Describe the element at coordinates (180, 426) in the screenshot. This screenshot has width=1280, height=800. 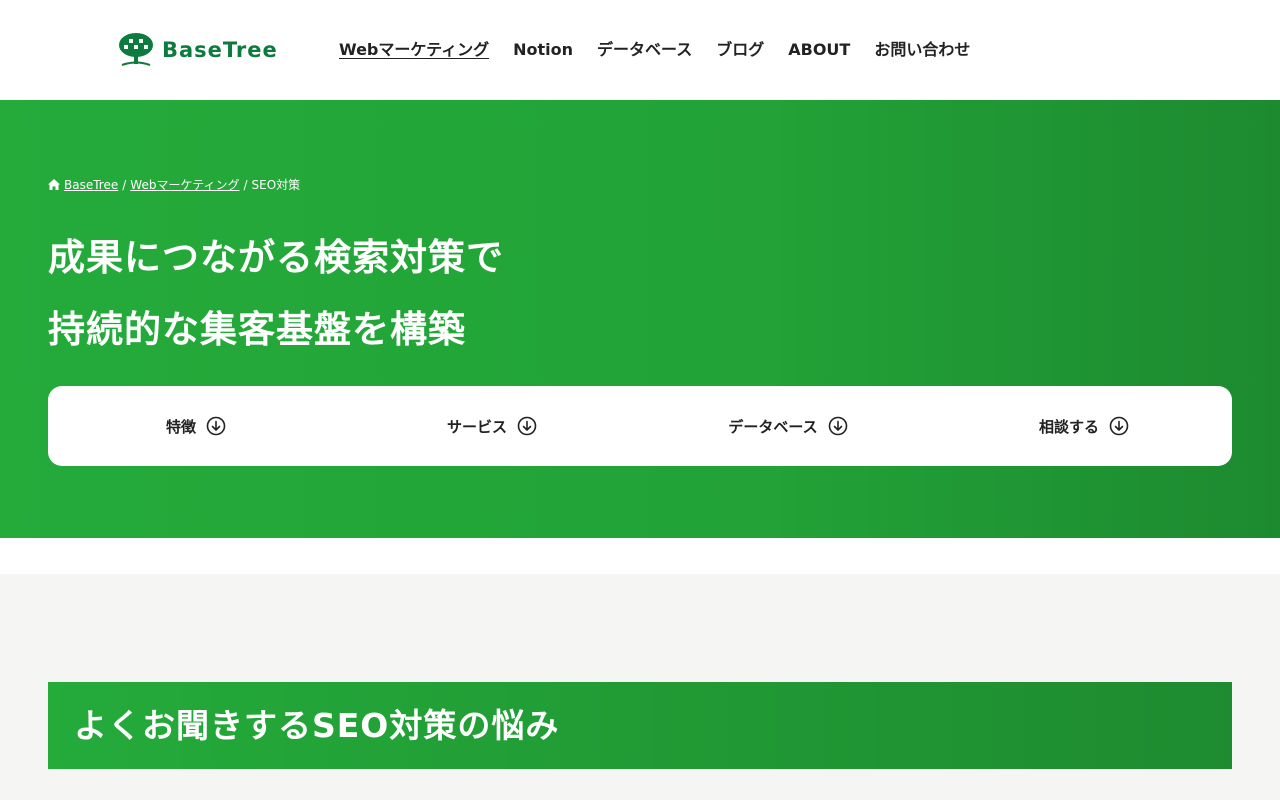
I see `anchor-label: 特徴` at that location.